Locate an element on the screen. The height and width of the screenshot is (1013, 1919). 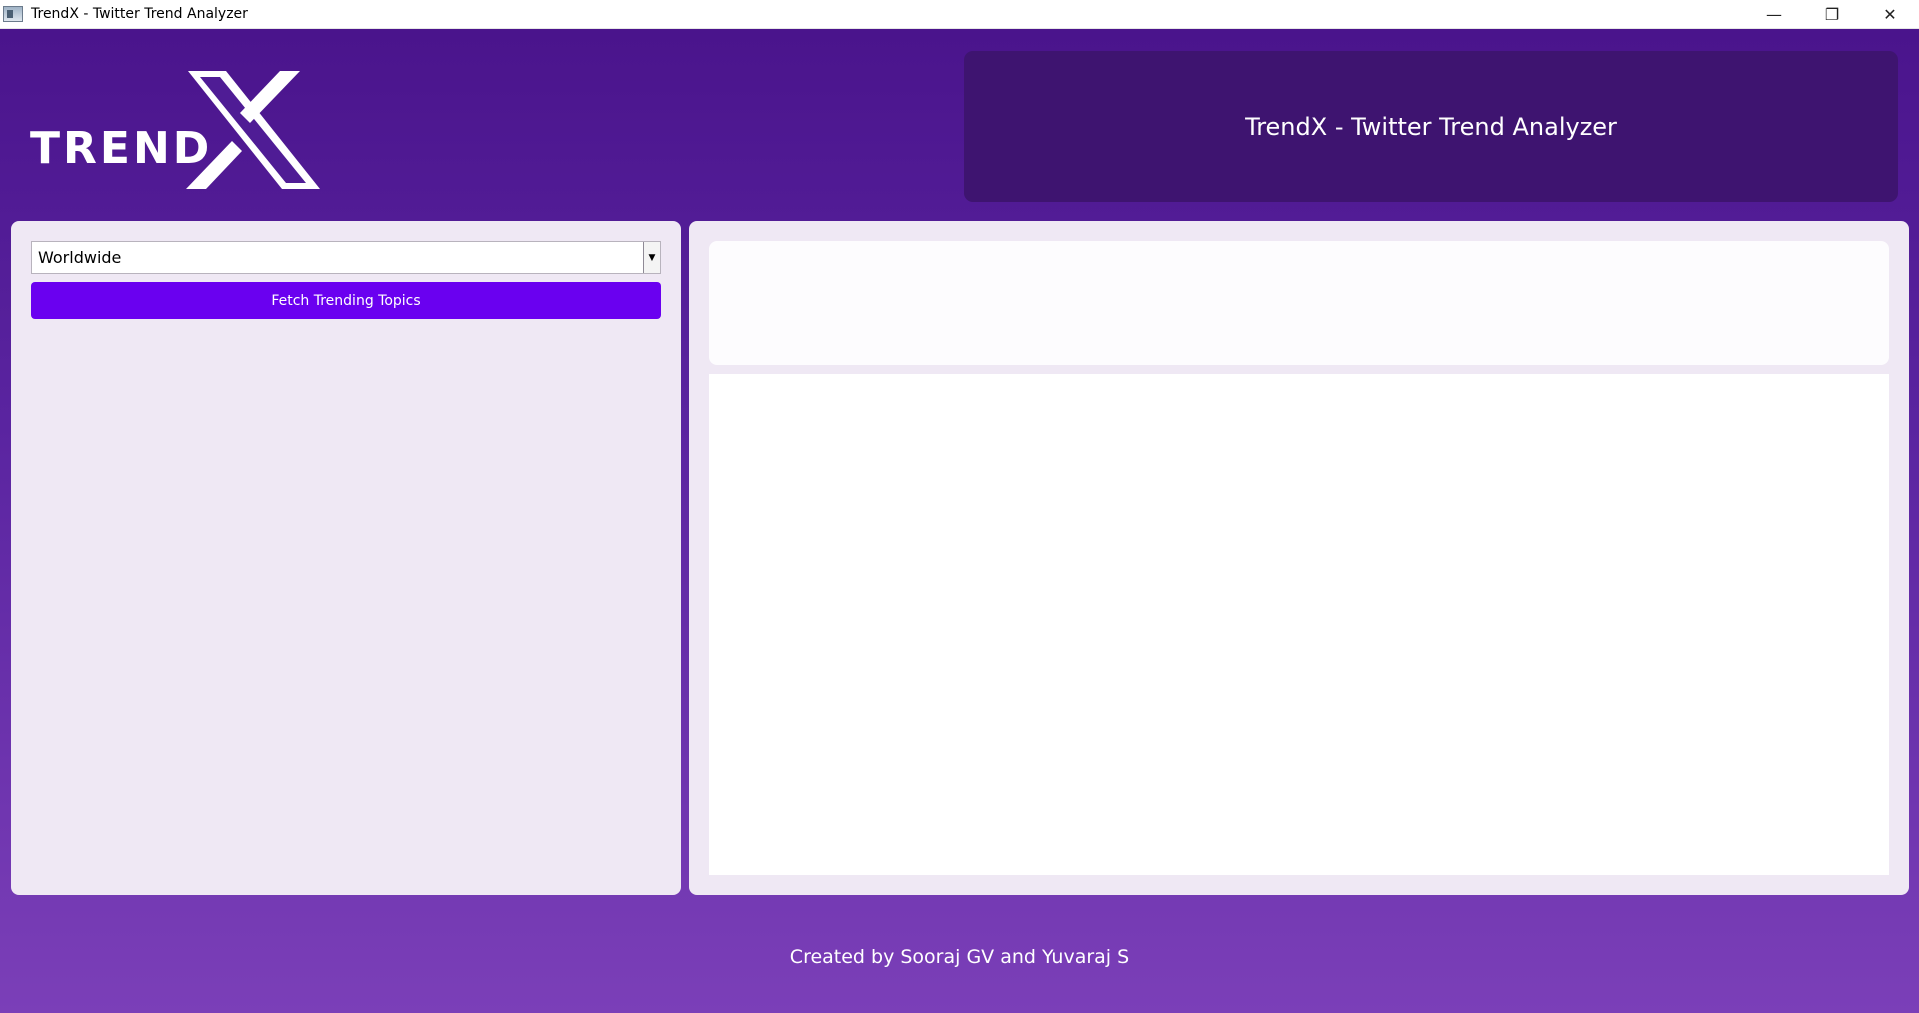
header-banner: TrendX - Twitter Trend Analyzer is located at coordinates (1431, 126).